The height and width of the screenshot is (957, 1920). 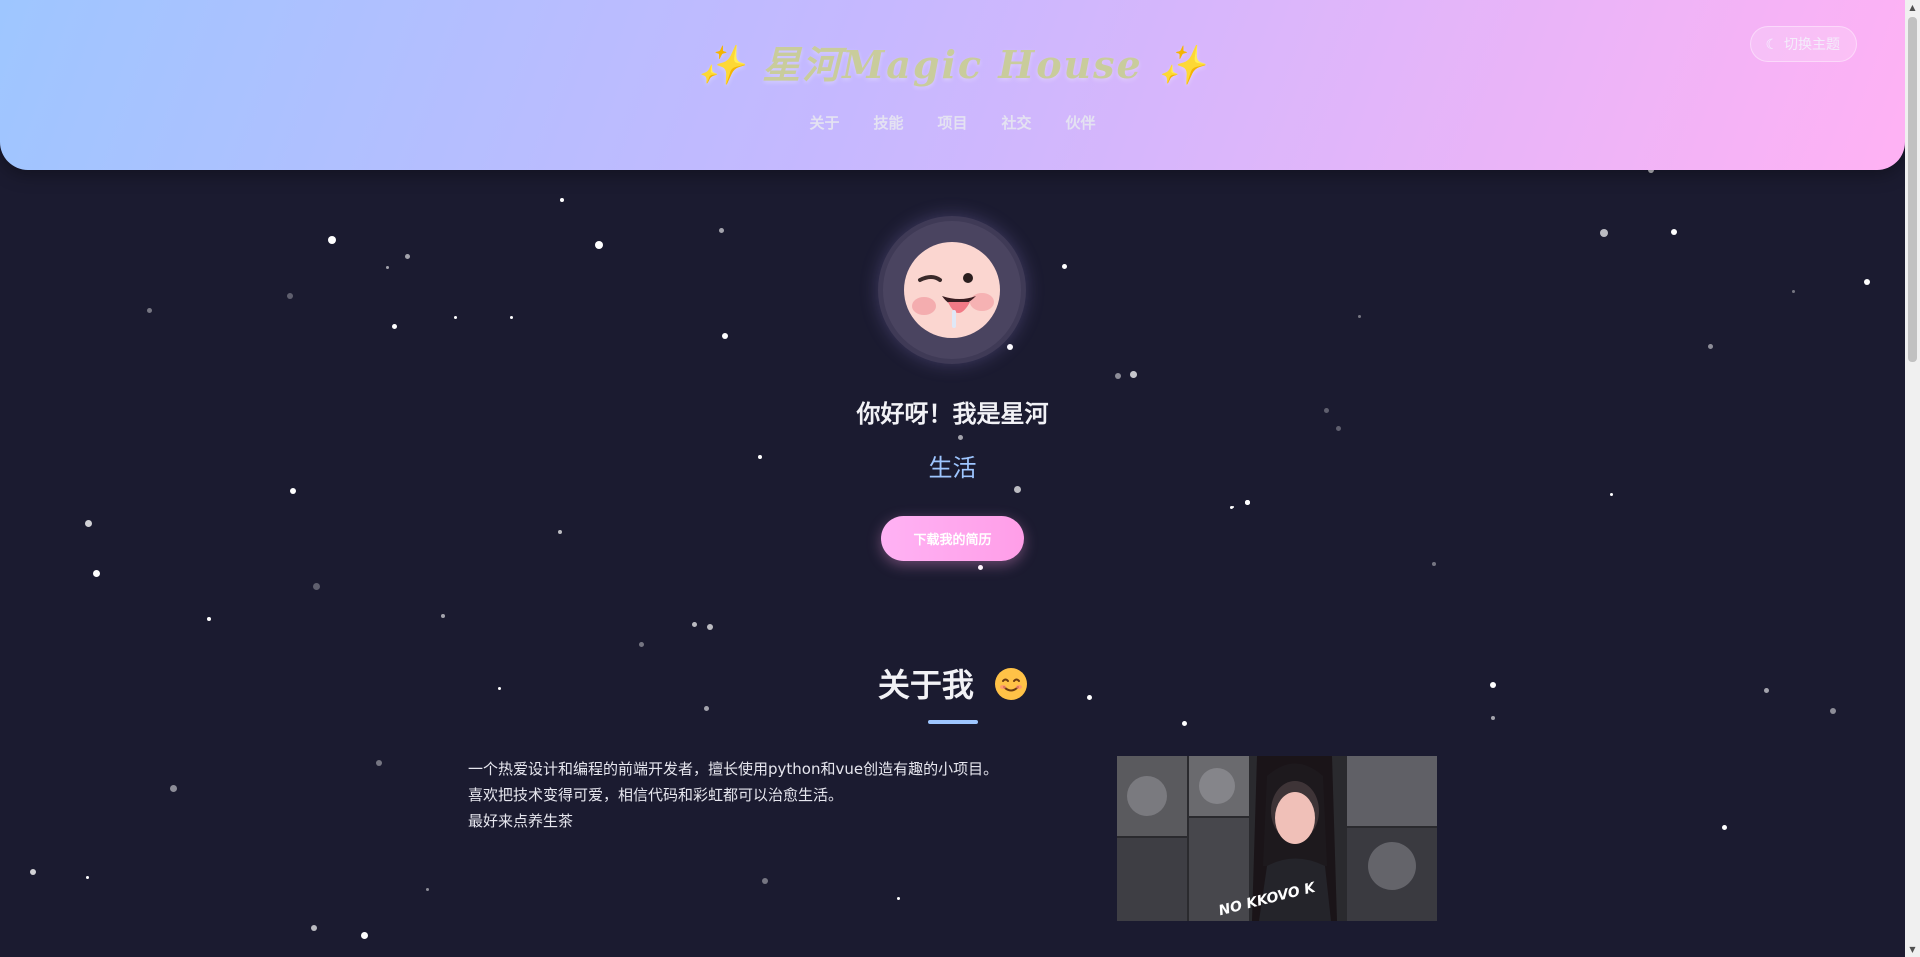 I want to click on about-image: NO KKOVO K, so click(x=1277, y=838).